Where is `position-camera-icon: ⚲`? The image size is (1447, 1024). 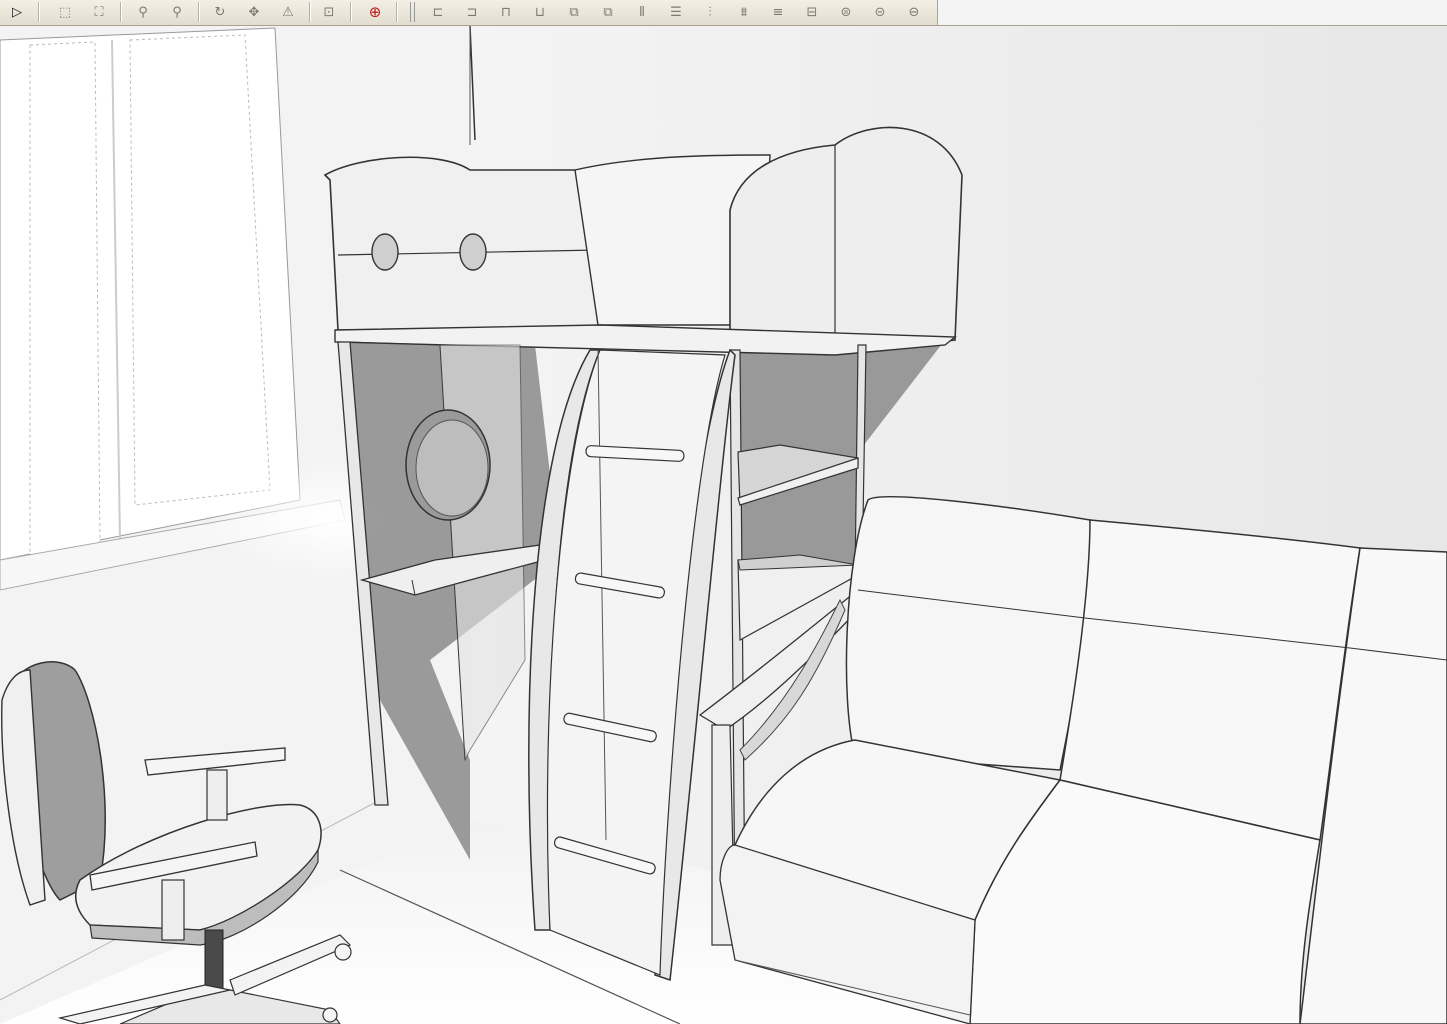
position-camera-icon: ⚲ is located at coordinates (143, 12).